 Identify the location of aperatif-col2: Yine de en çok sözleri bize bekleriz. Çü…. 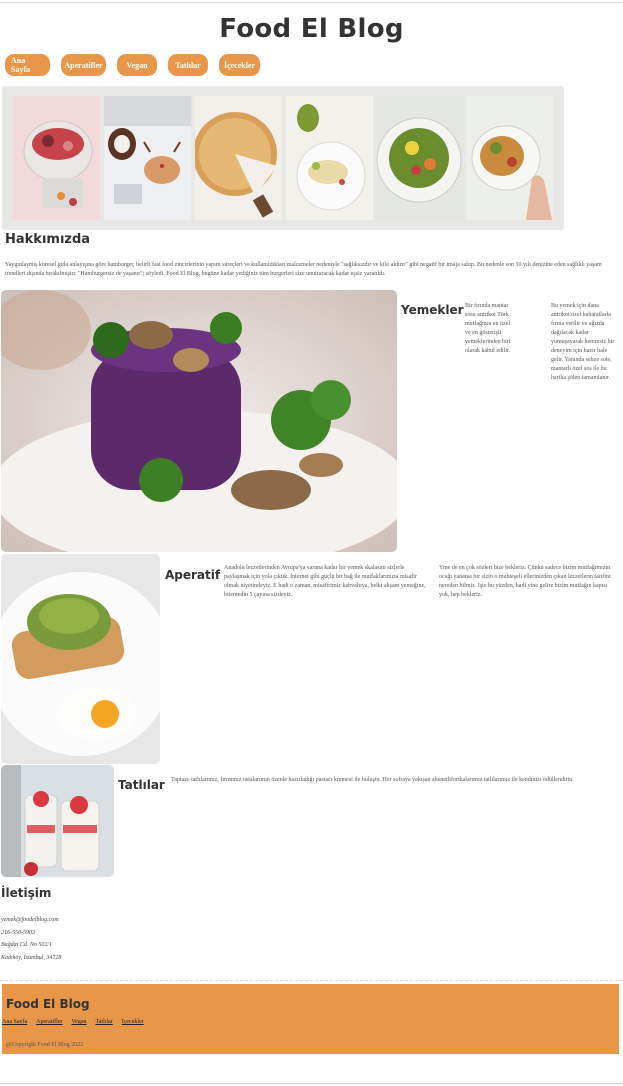
(525, 581).